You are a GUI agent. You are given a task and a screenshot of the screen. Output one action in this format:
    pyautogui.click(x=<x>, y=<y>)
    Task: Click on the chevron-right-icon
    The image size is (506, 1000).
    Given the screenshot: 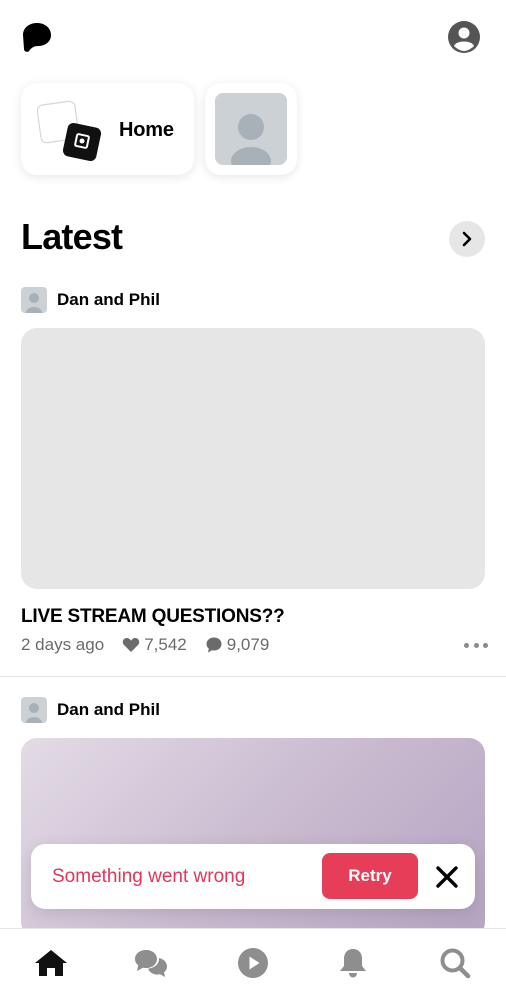 What is the action you would take?
    pyautogui.click(x=467, y=239)
    